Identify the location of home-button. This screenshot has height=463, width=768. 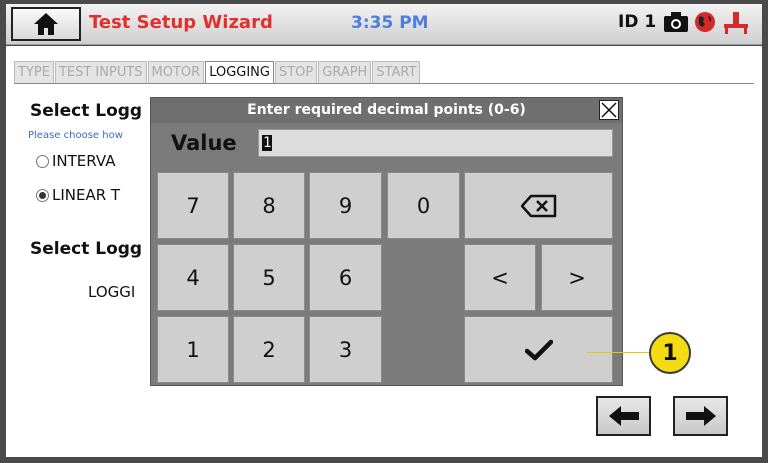
(46, 24).